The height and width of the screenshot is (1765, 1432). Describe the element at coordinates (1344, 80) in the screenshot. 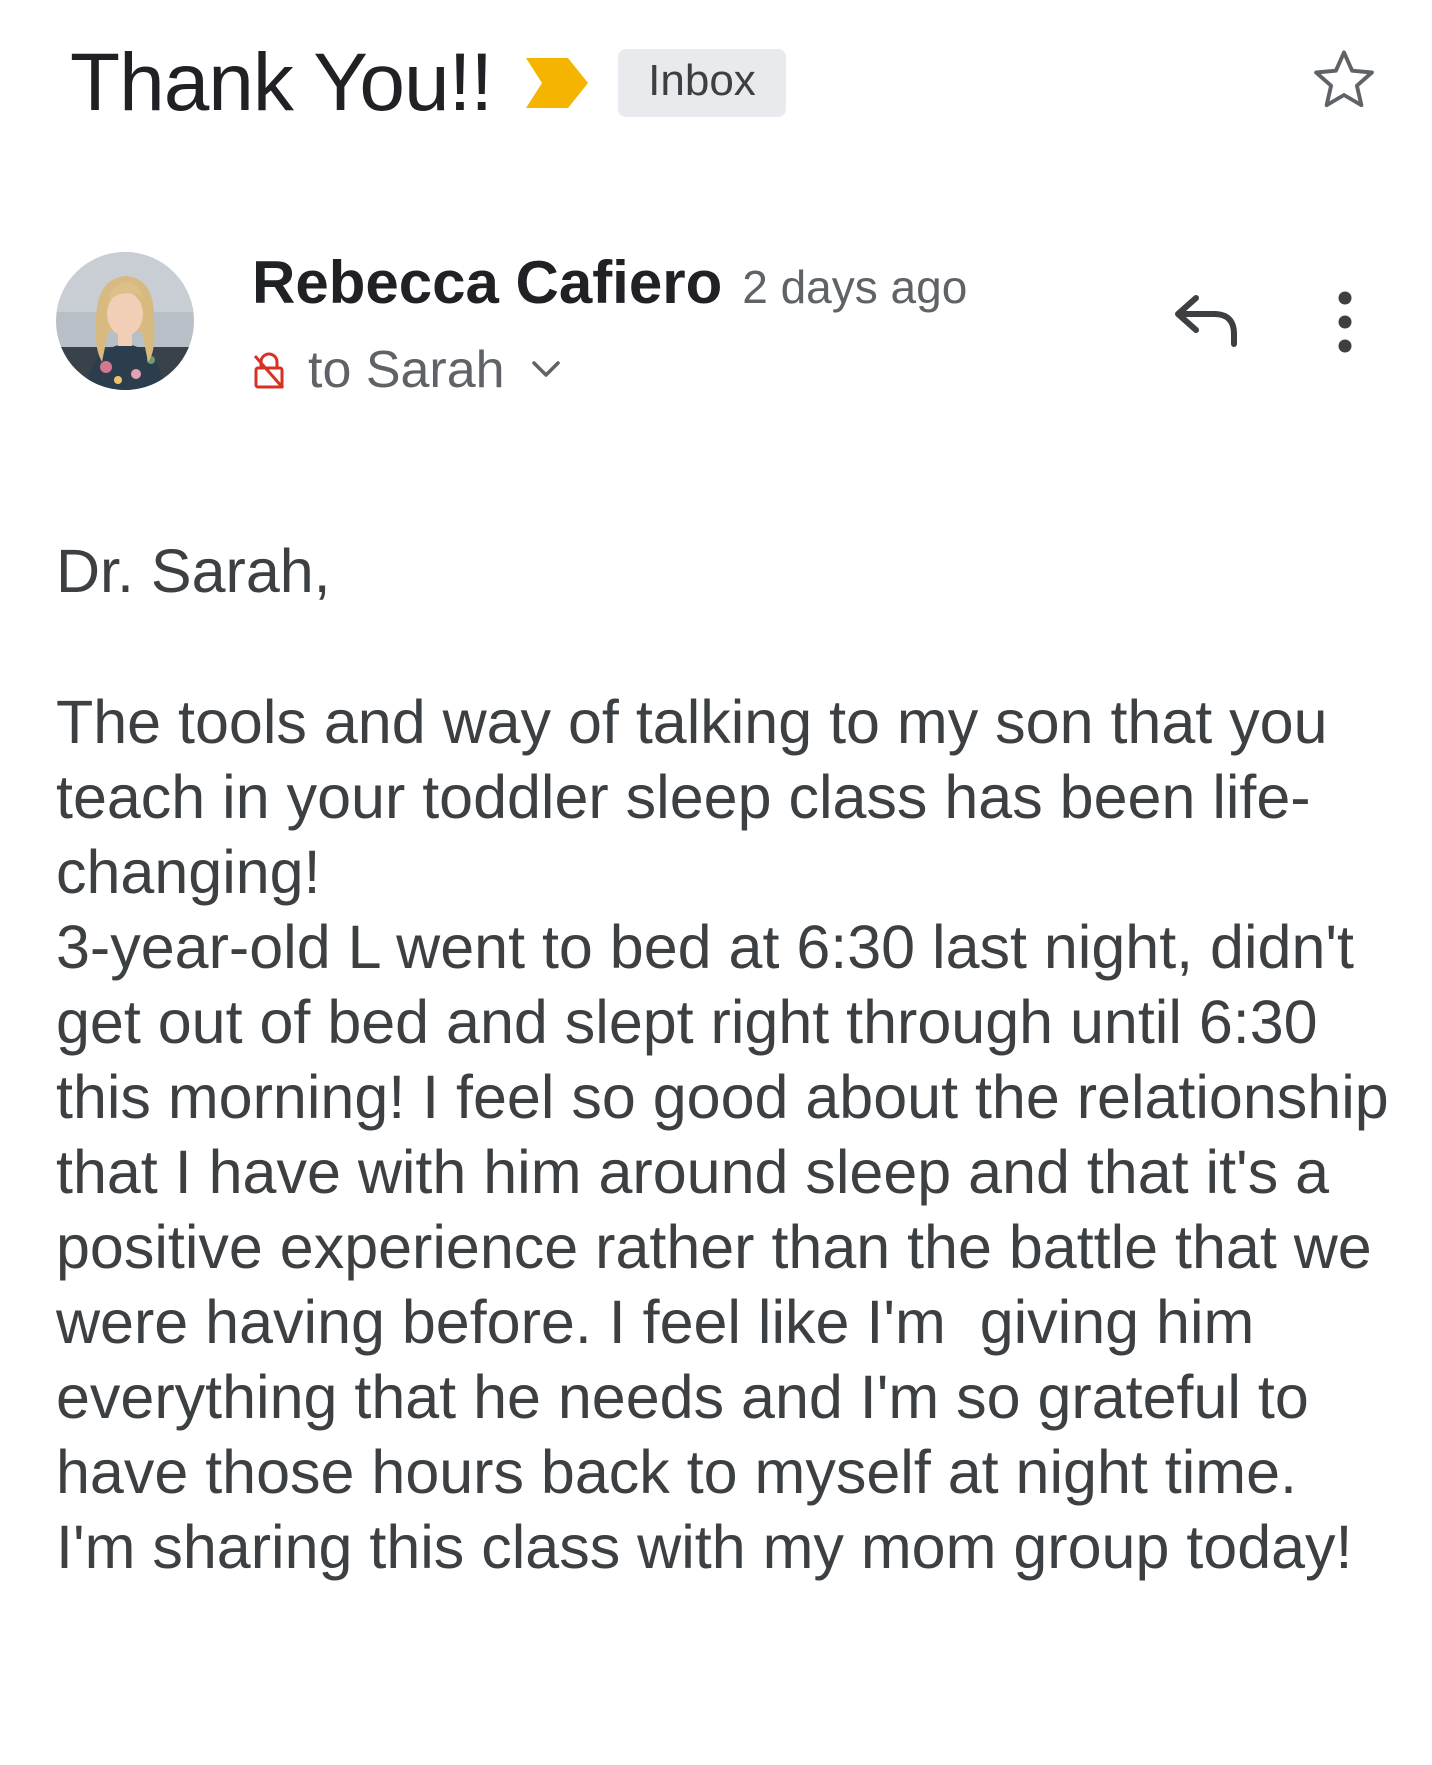

I see `star-outline-icon` at that location.